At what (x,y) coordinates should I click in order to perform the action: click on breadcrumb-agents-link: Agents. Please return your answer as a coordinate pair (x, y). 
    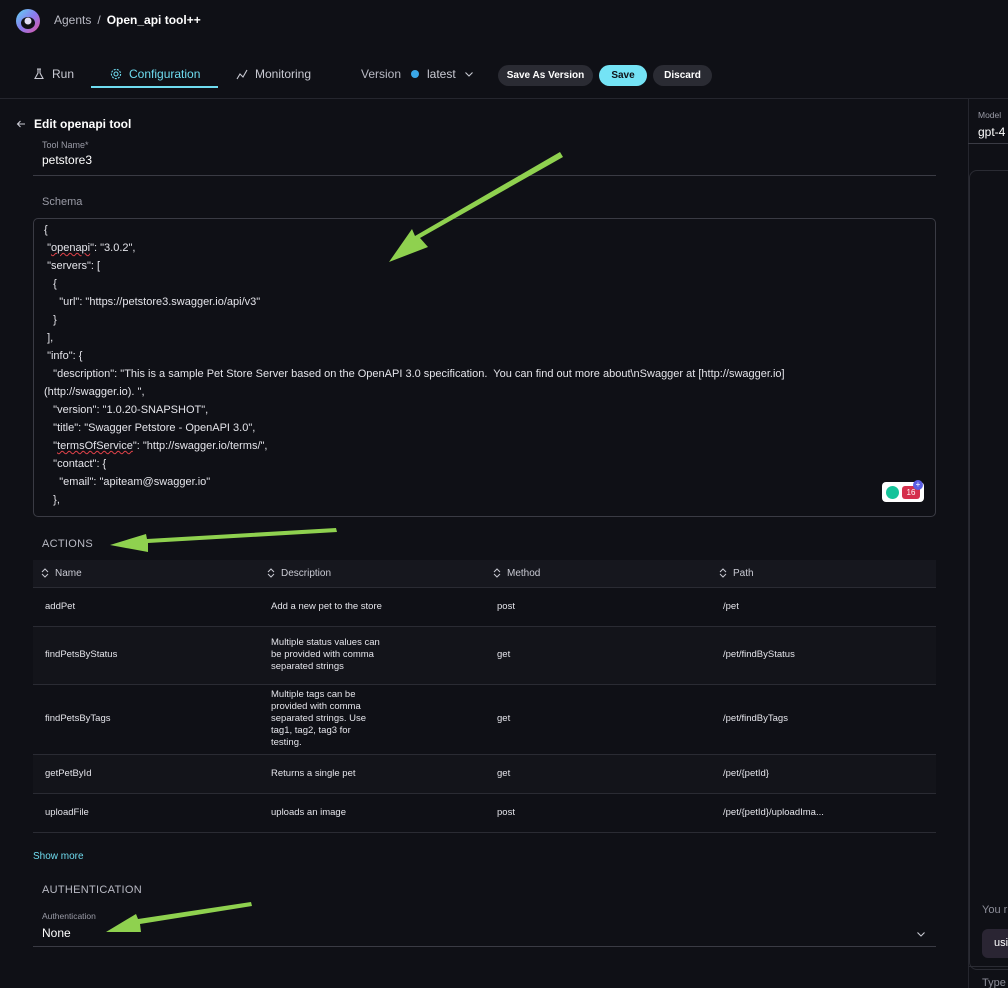
    Looking at the image, I should click on (72, 20).